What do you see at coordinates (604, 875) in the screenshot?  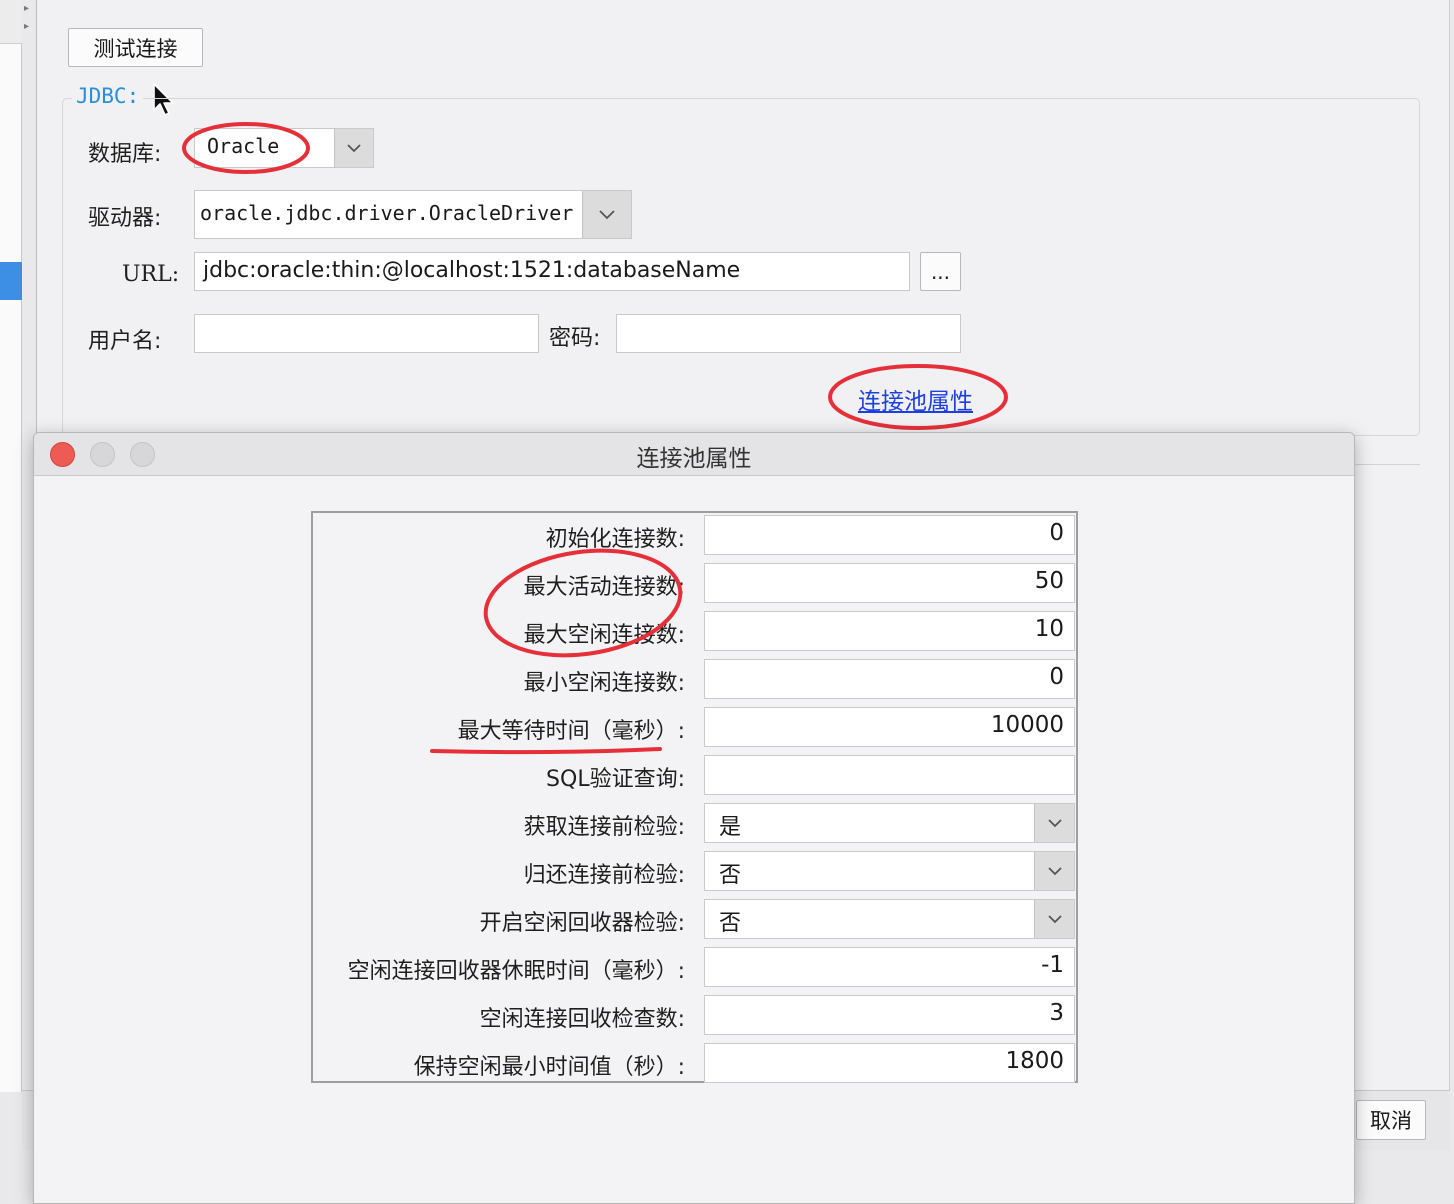 I see `prop-label: 归还连接前检验:` at bounding box center [604, 875].